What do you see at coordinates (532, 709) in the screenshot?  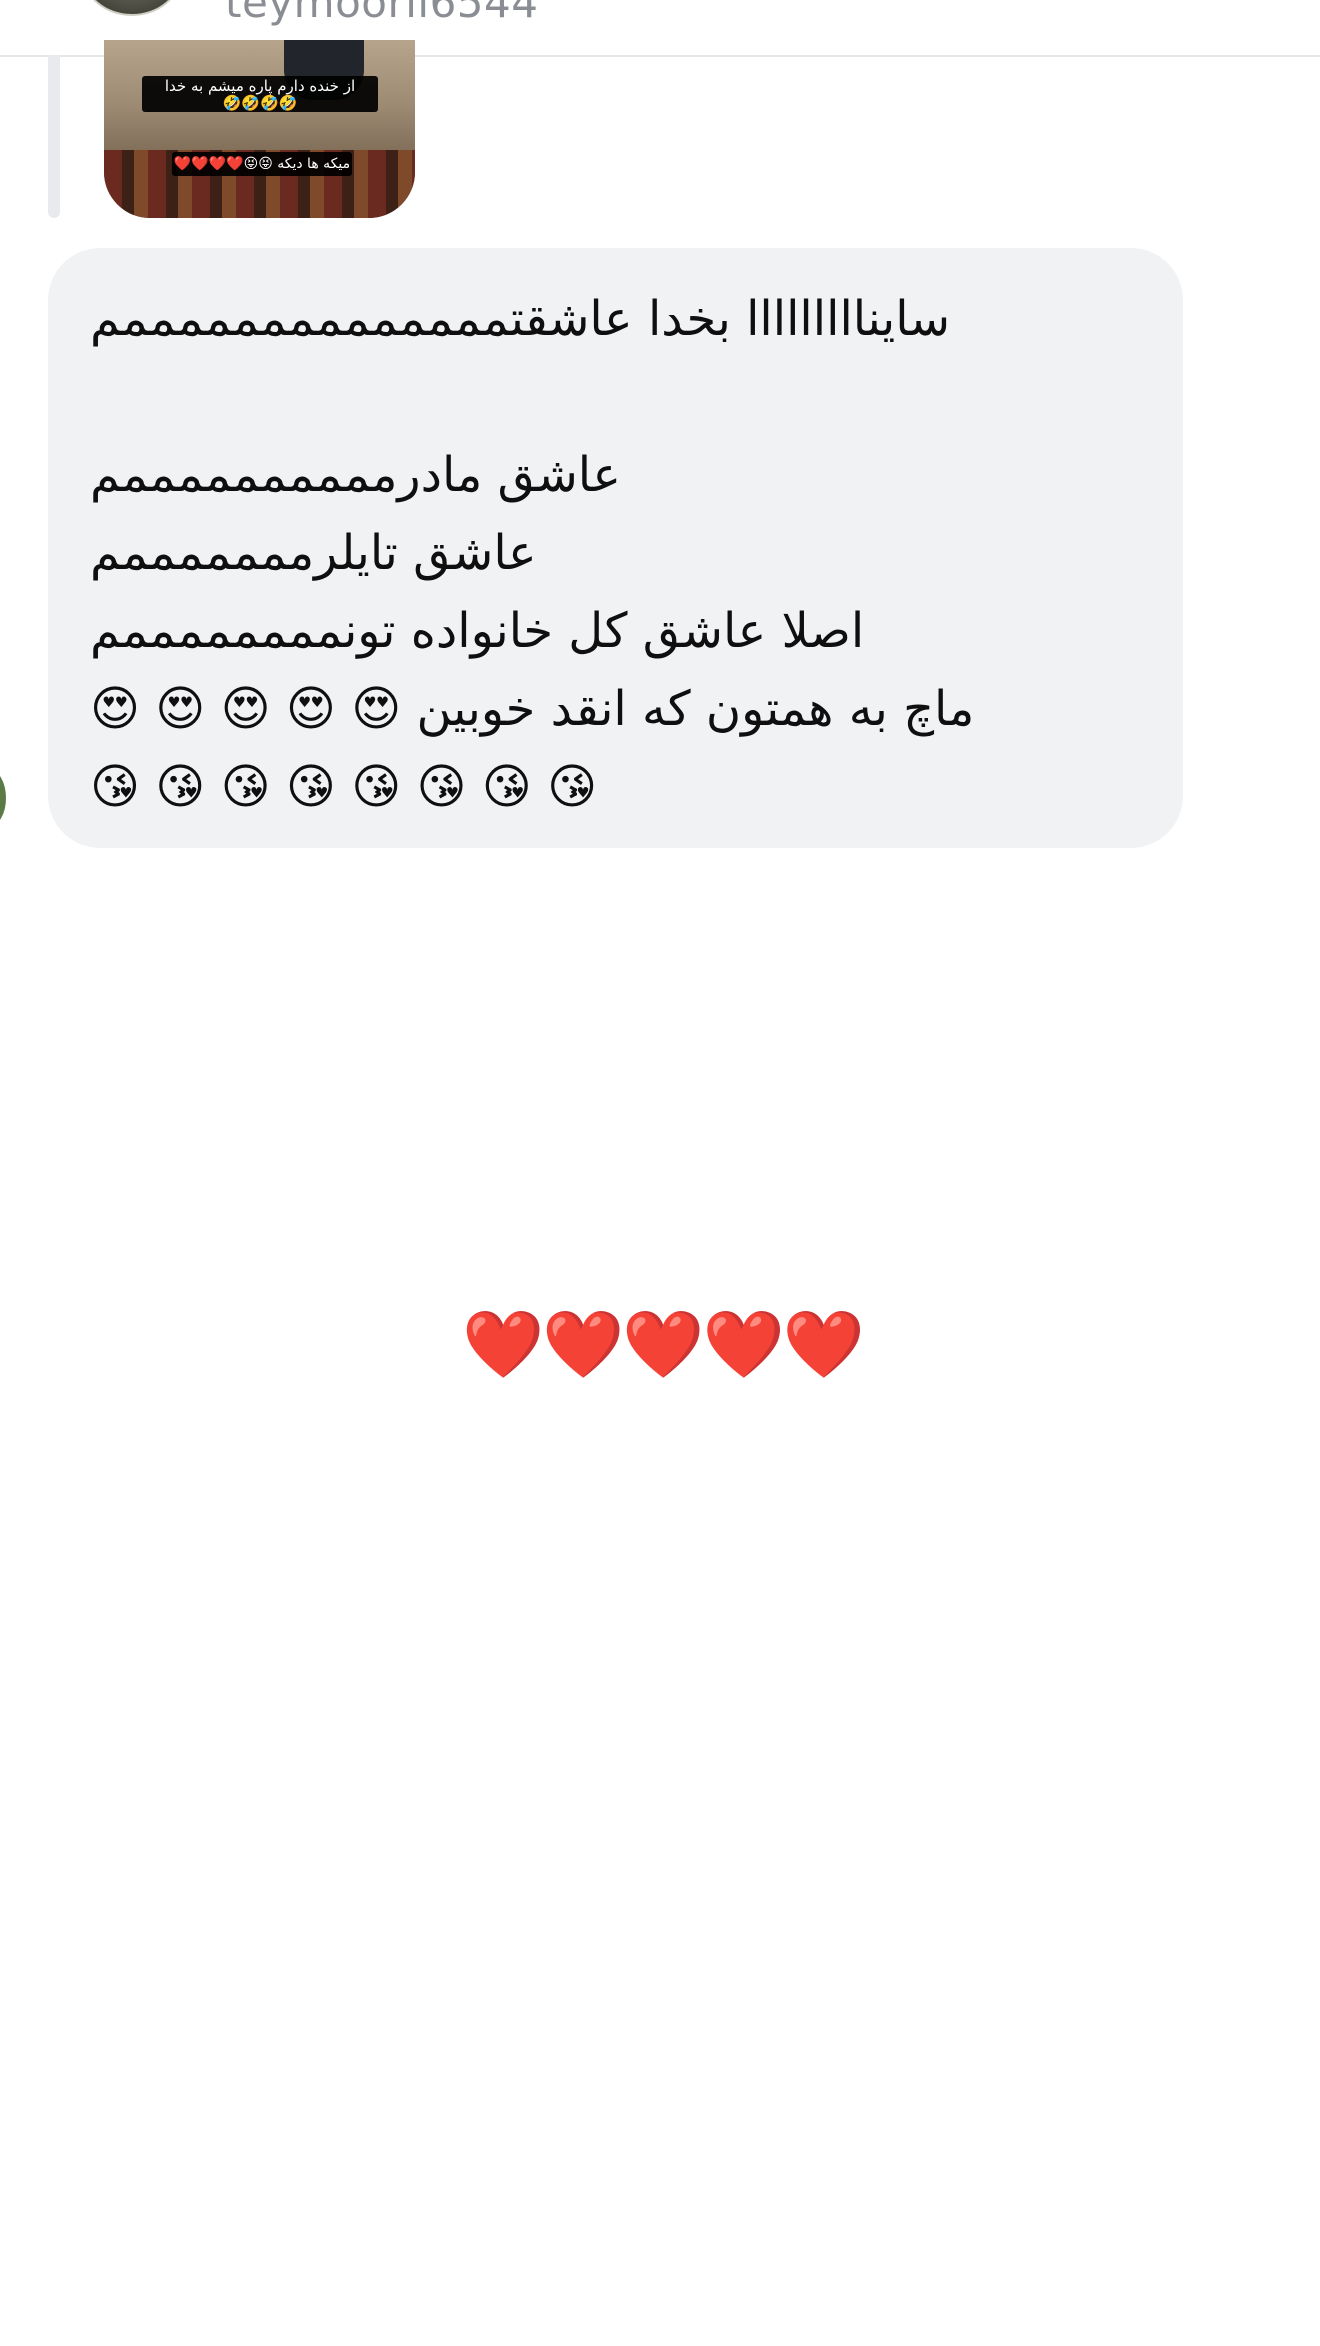 I see `message-line: ماچ به همتون که انقد خوبین 😍 😍 😍 😍 😍` at bounding box center [532, 709].